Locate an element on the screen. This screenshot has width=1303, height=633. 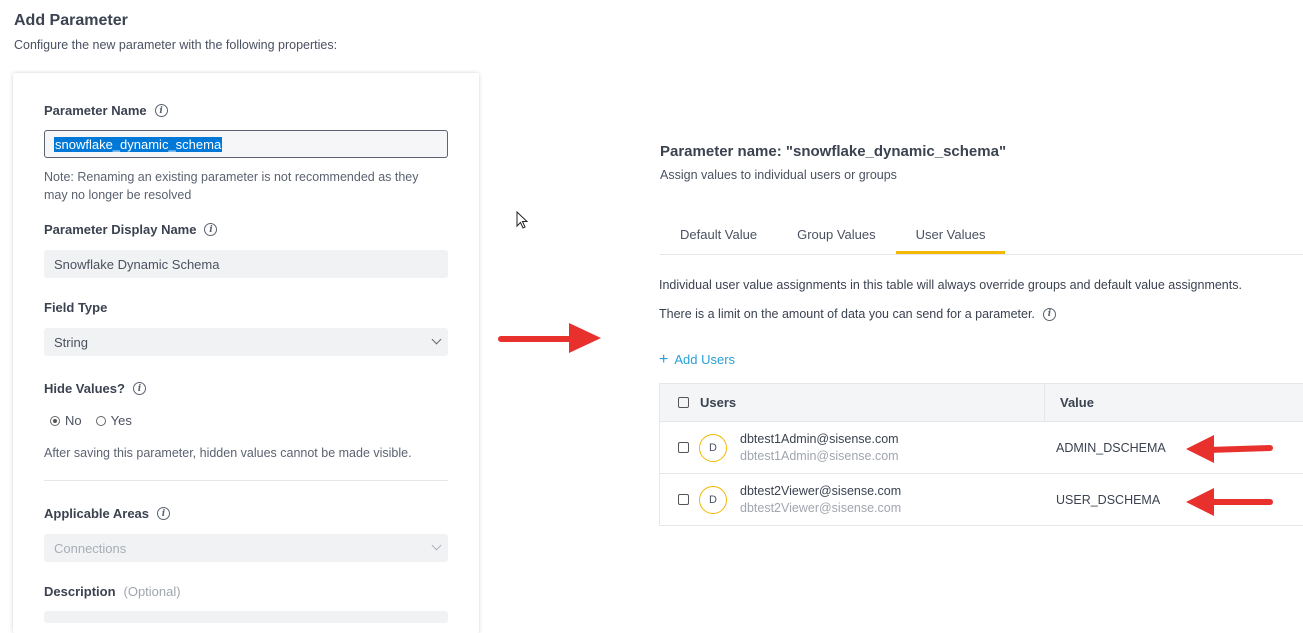
add-users-button: + Add Users is located at coordinates (697, 359).